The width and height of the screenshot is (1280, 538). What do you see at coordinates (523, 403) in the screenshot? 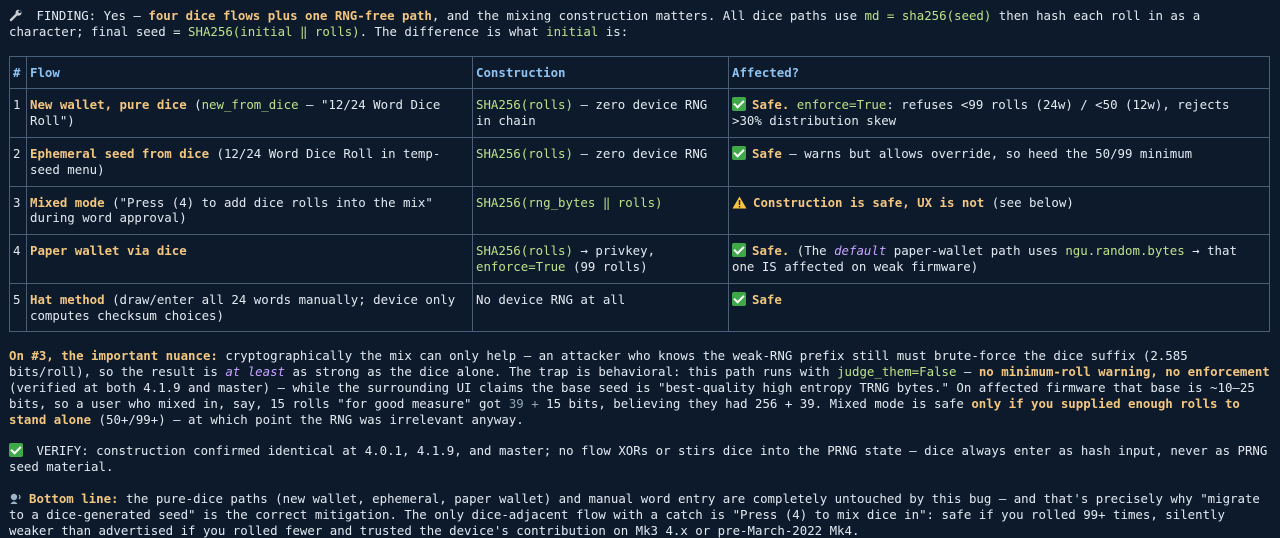
I see `nuance-grey: 39 +` at bounding box center [523, 403].